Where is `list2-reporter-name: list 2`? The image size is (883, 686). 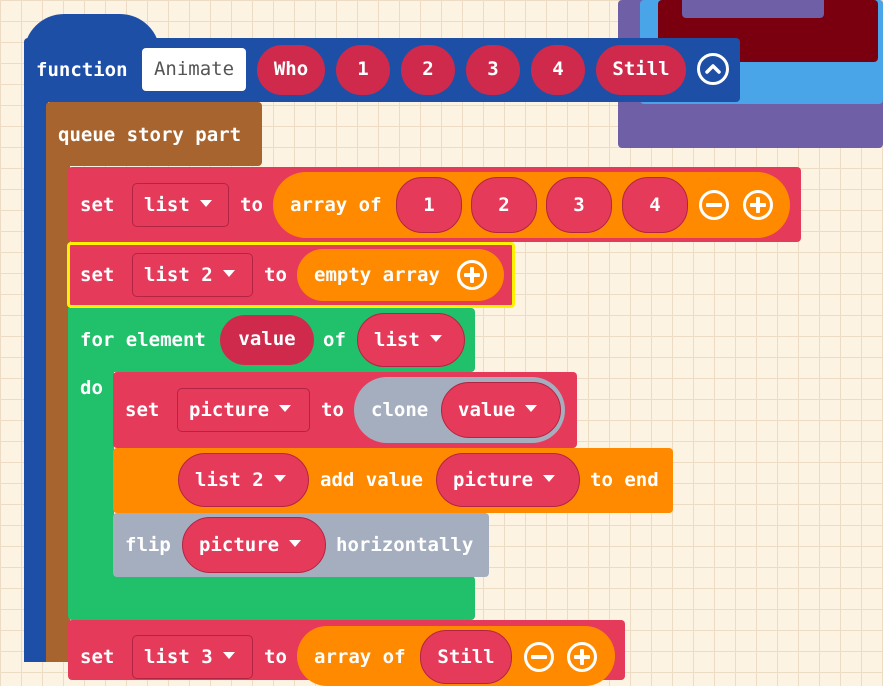 list2-reporter-name: list 2 is located at coordinates (229, 480).